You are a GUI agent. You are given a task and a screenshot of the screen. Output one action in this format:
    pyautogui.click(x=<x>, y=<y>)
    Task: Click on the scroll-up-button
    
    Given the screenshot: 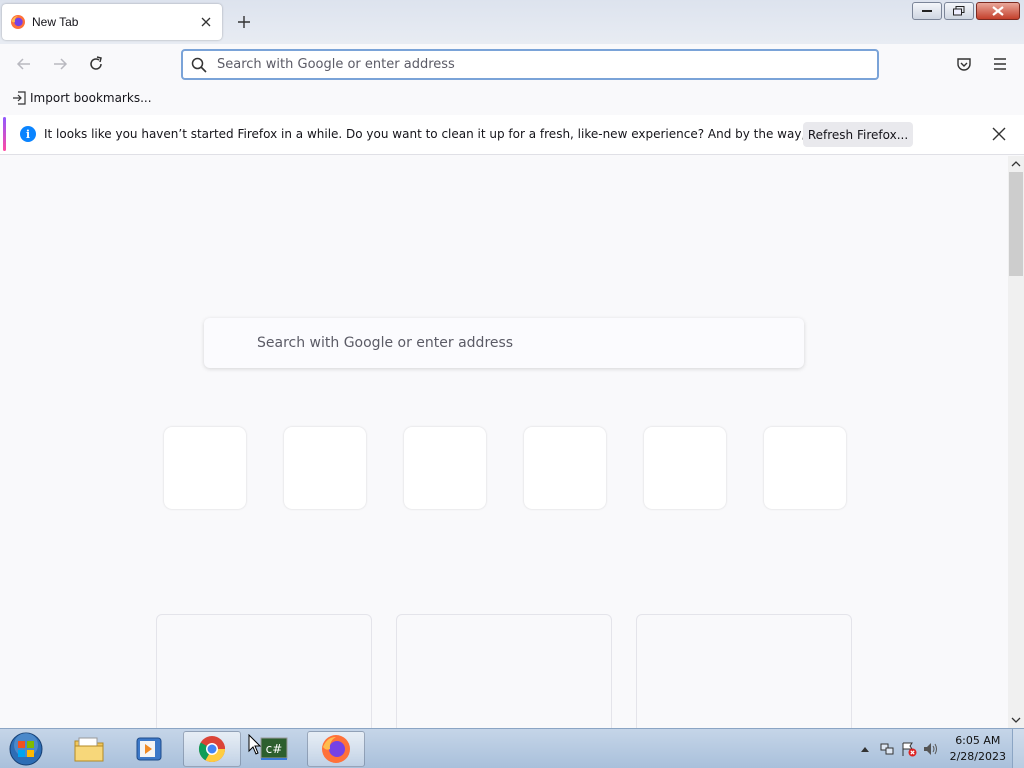 What is the action you would take?
    pyautogui.click(x=1016, y=164)
    